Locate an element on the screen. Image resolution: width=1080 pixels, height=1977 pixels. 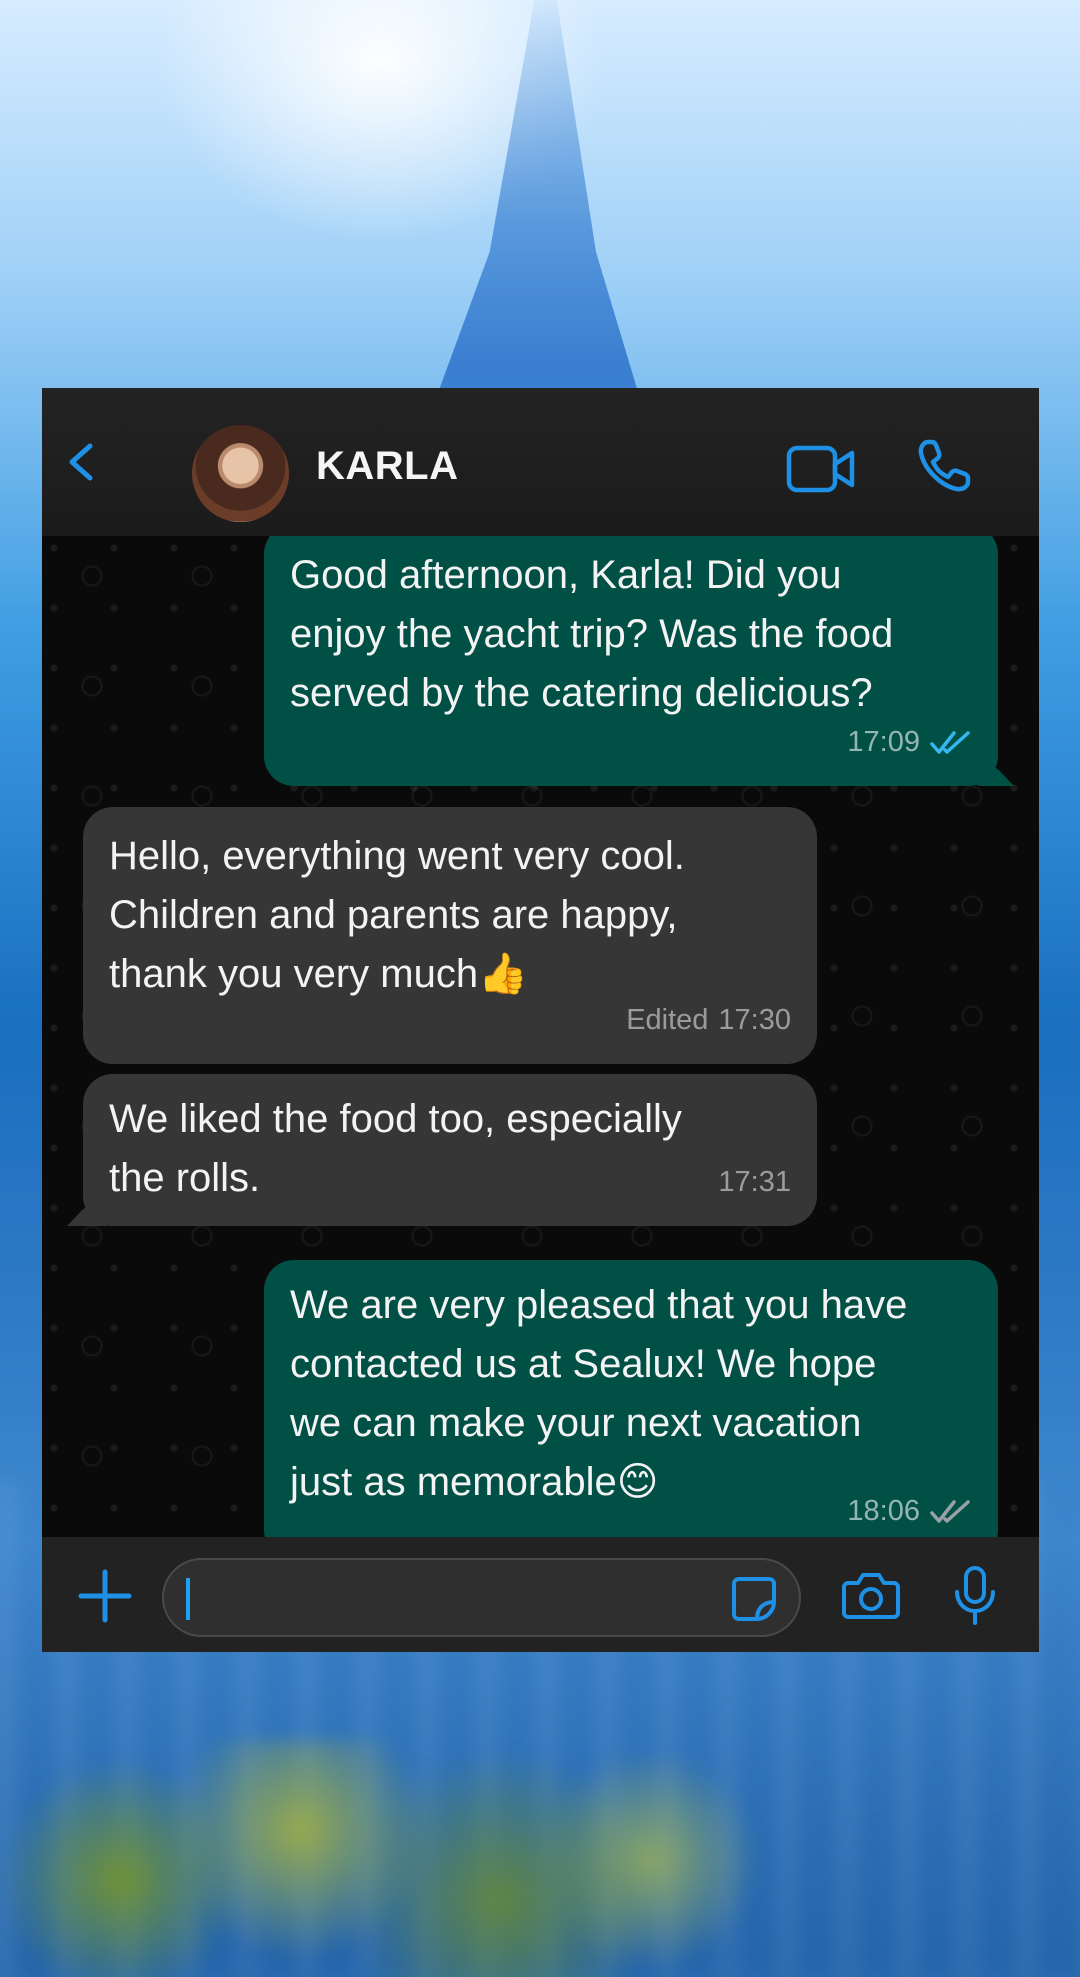
composer-bar is located at coordinates (540, 1594).